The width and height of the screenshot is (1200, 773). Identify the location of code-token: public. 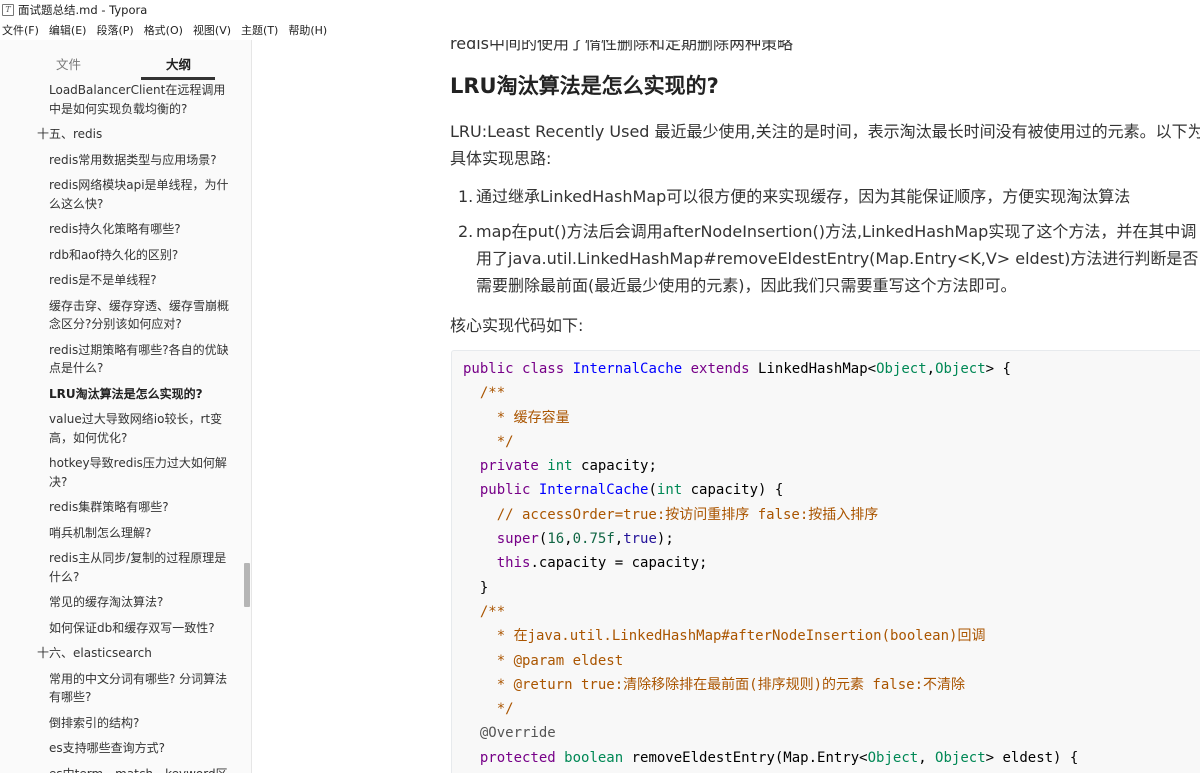
(509, 490).